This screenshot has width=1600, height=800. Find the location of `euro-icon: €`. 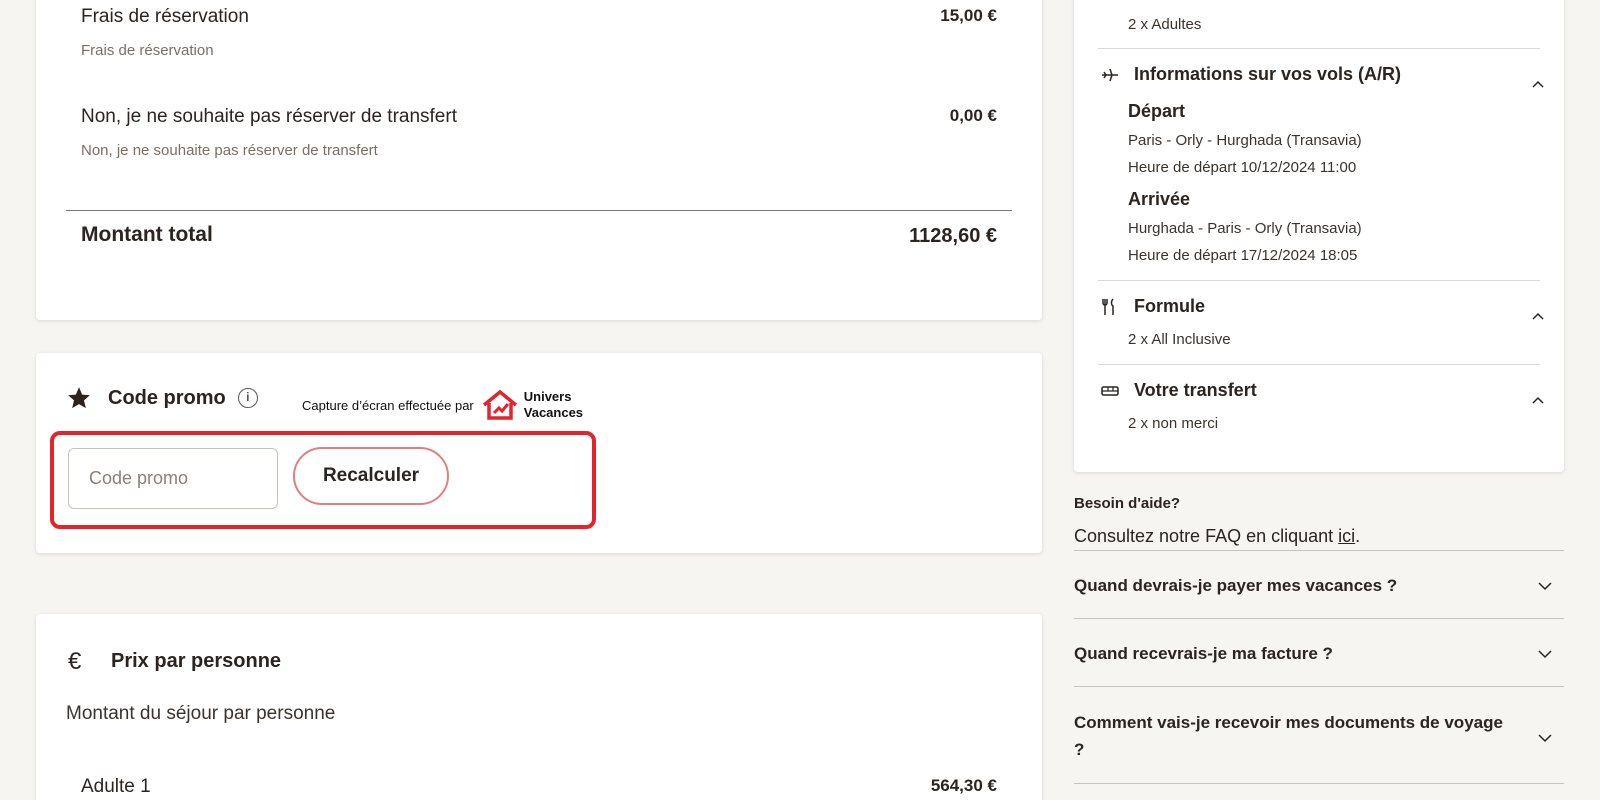

euro-icon: € is located at coordinates (75, 661).